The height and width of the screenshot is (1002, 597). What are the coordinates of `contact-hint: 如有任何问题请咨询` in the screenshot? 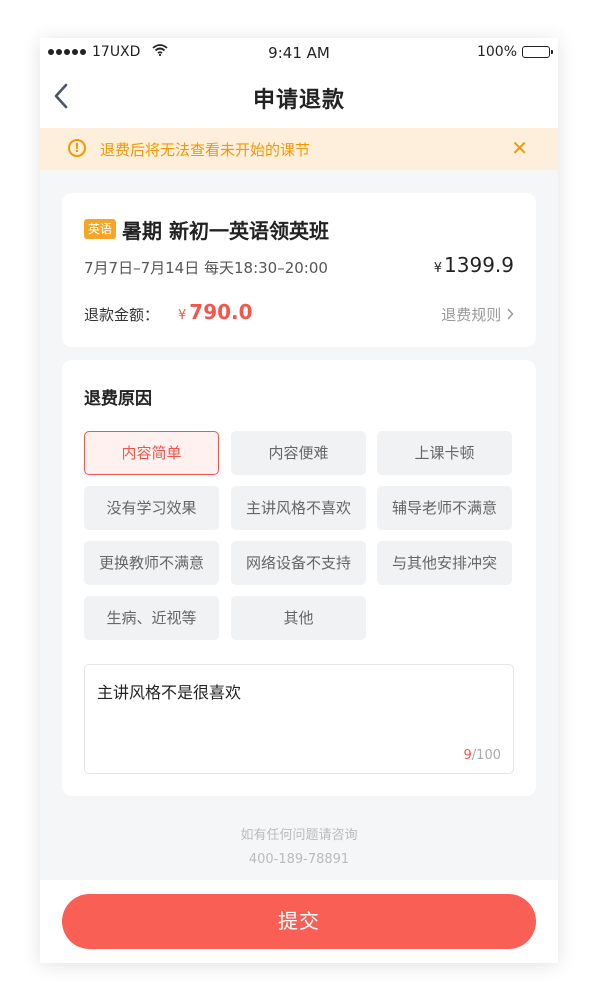 It's located at (299, 835).